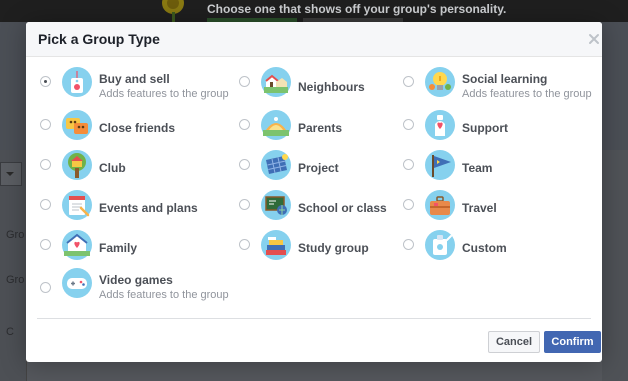 This screenshot has width=628, height=381. Describe the element at coordinates (77, 245) in the screenshot. I see `house-heart-icon` at that location.